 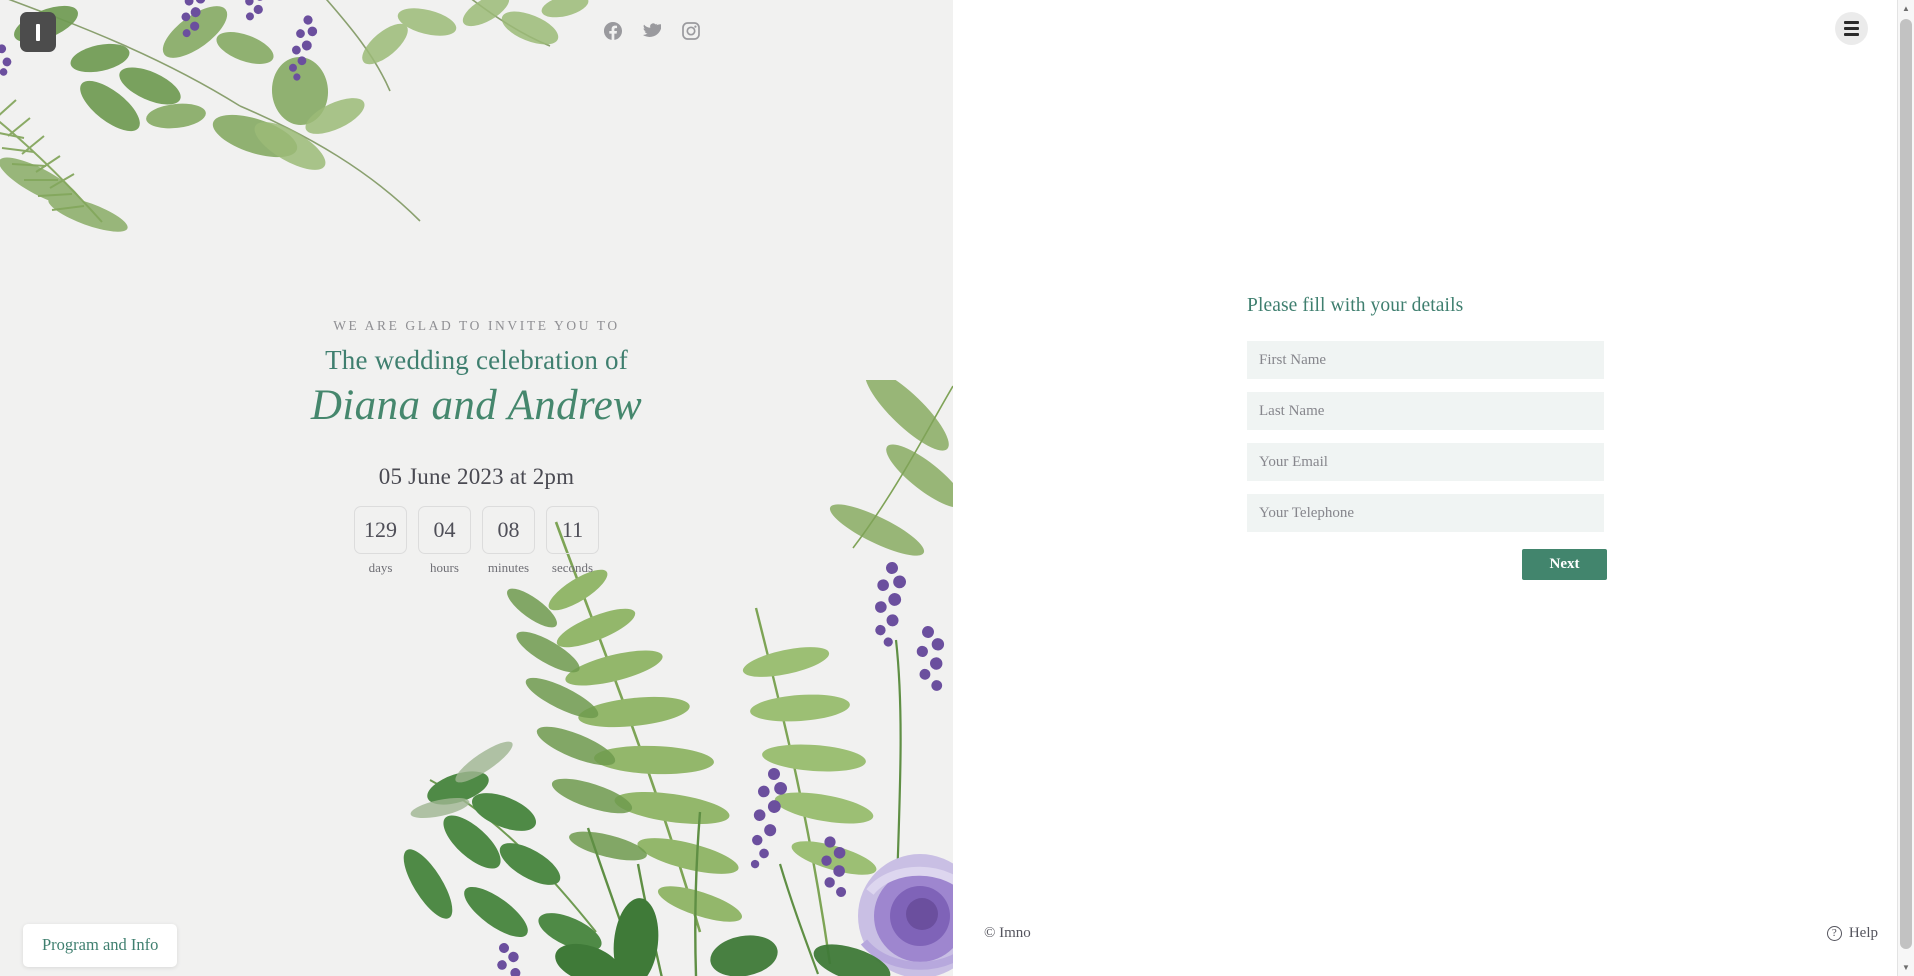 What do you see at coordinates (1834, 933) in the screenshot?
I see `question-circle-icon: ?` at bounding box center [1834, 933].